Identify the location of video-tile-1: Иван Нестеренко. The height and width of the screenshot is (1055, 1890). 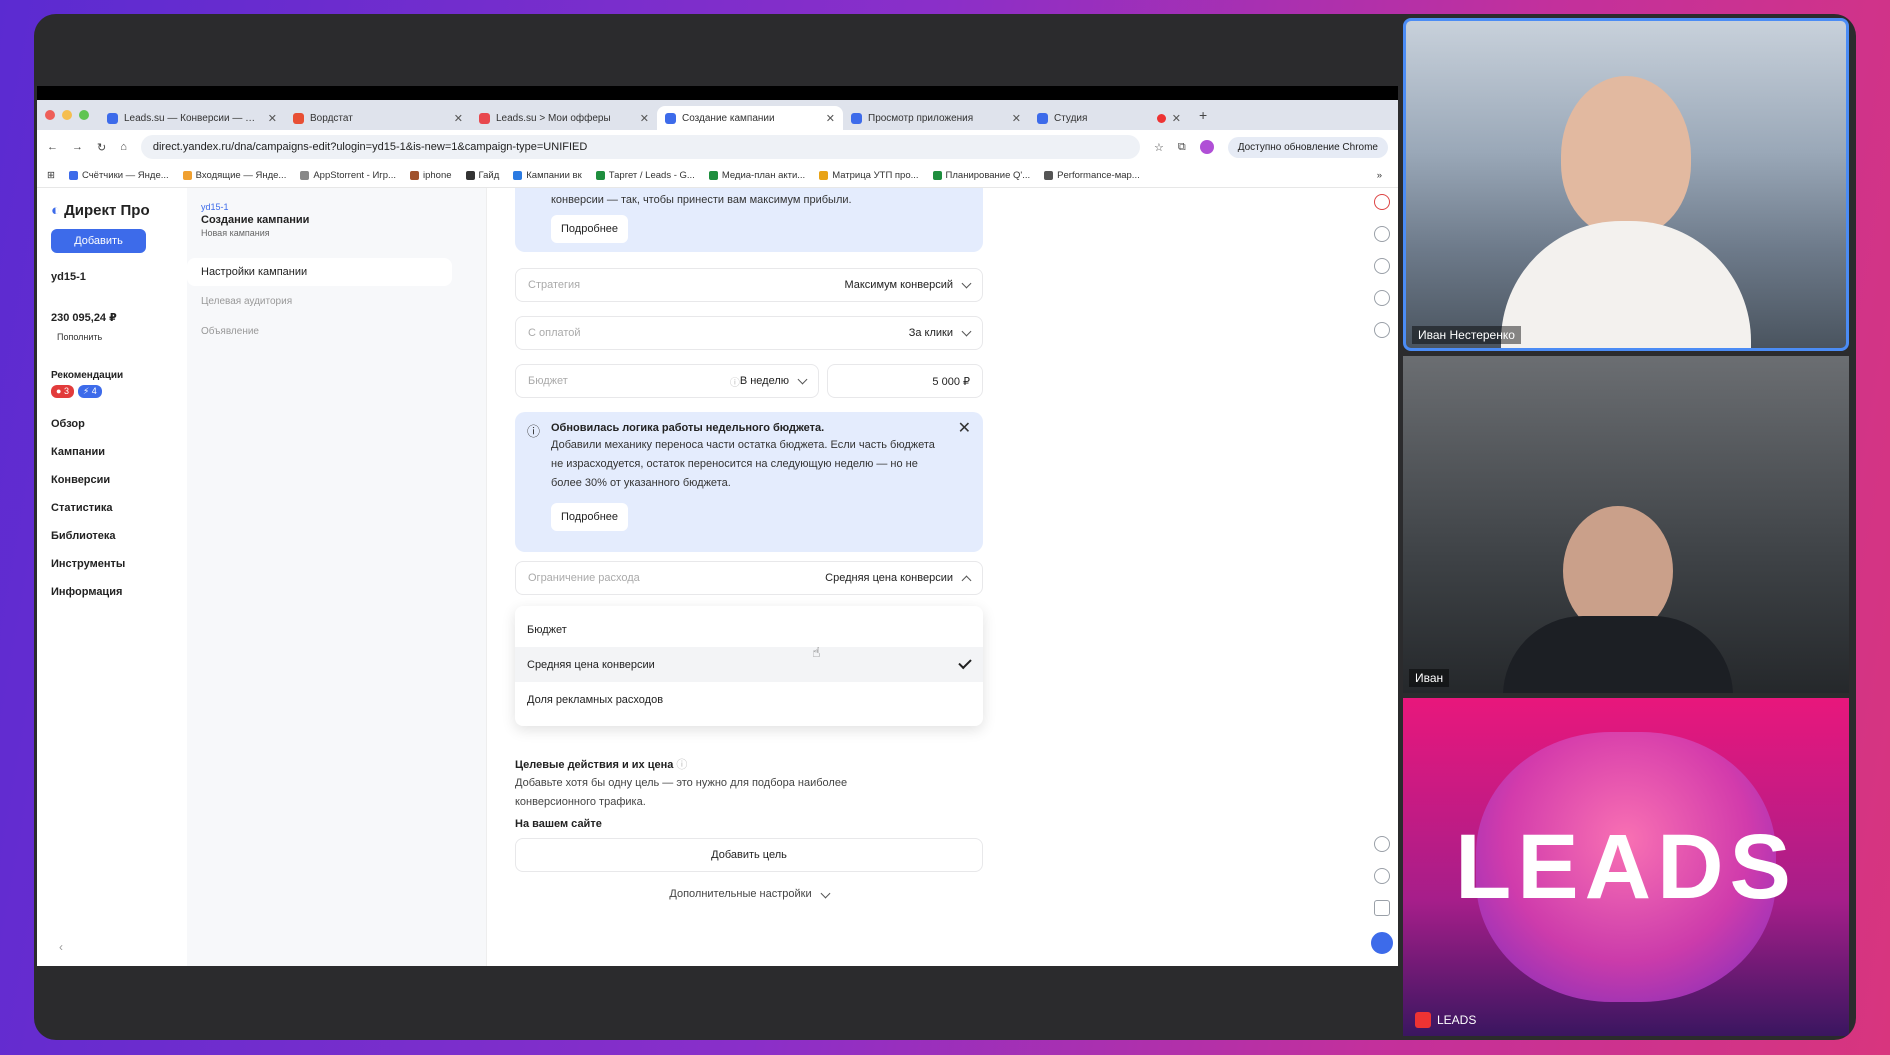
(1626, 184).